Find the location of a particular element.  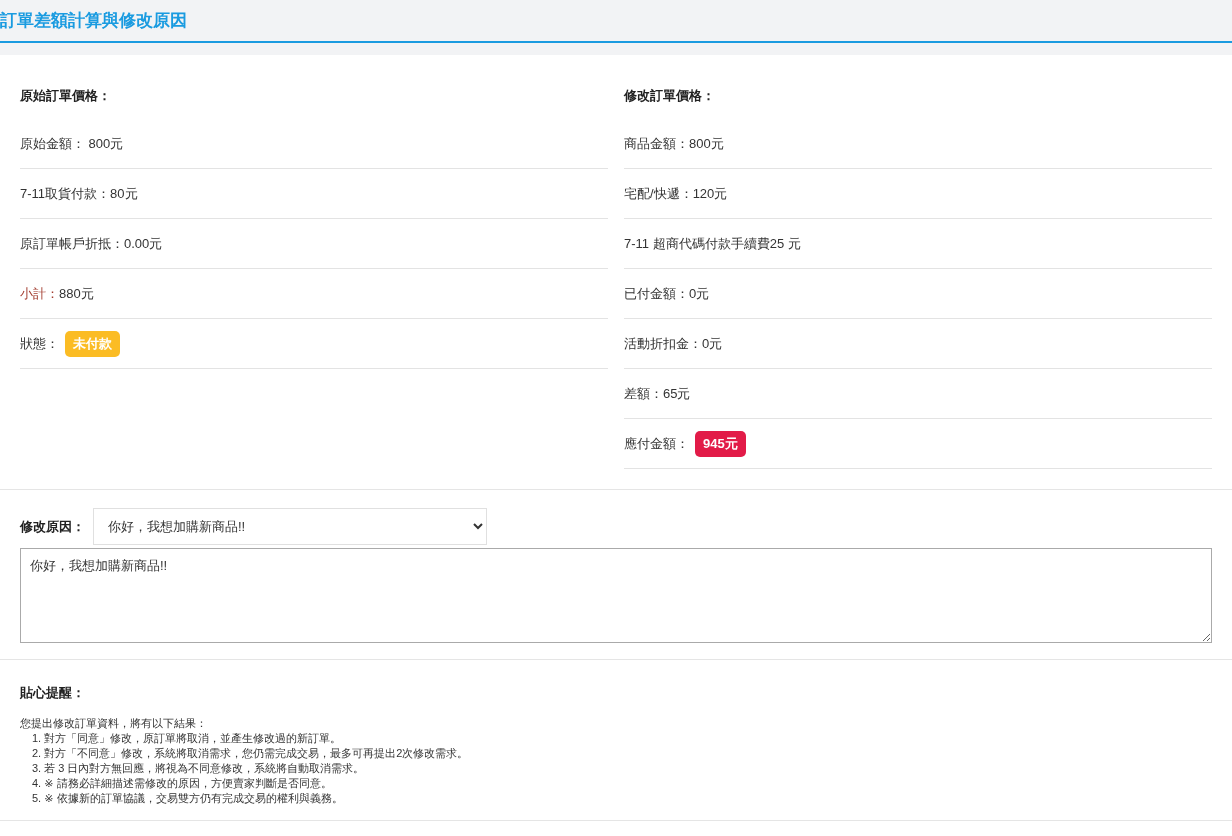

note-item: 4. ※ 請務必詳細描述需修改的原因，方便賣家判斷是否同意。 is located at coordinates (182, 783).